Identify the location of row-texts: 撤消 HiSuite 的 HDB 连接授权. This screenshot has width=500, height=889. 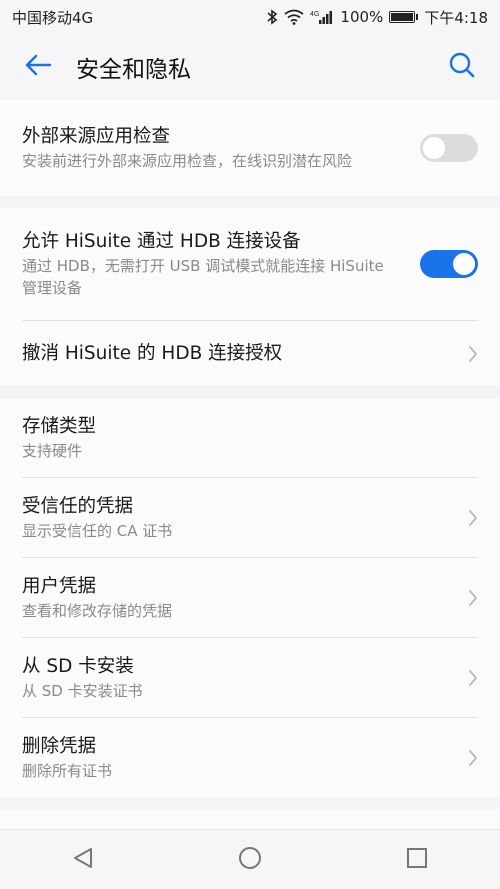
(237, 354).